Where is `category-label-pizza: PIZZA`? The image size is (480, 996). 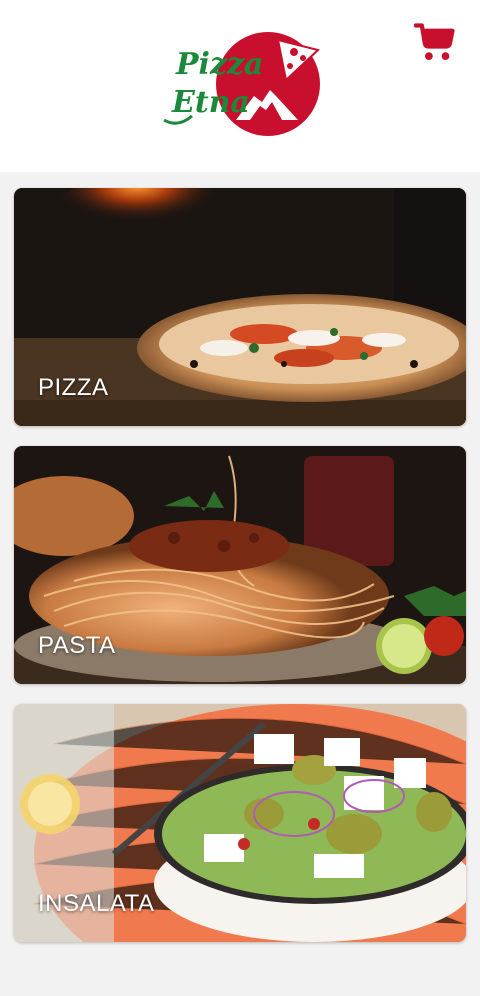 category-label-pizza: PIZZA is located at coordinates (73, 387).